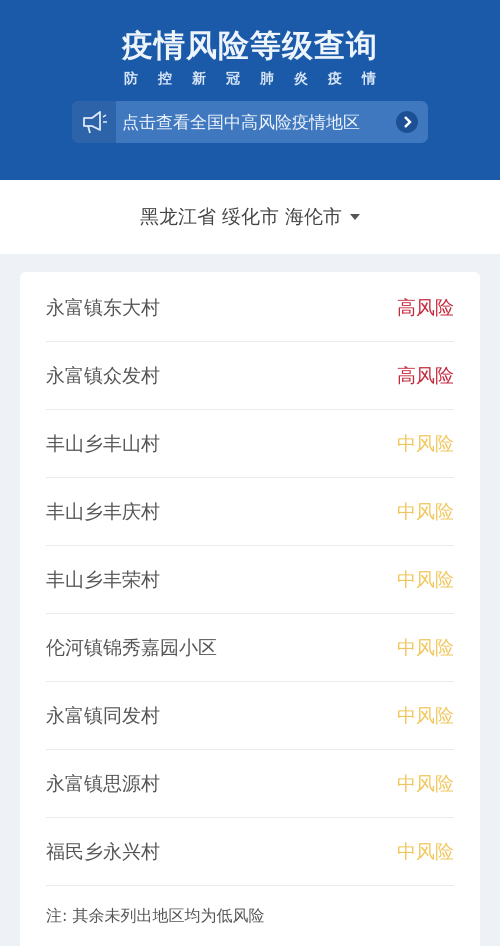  I want to click on subtitle-char: 肺, so click(267, 79).